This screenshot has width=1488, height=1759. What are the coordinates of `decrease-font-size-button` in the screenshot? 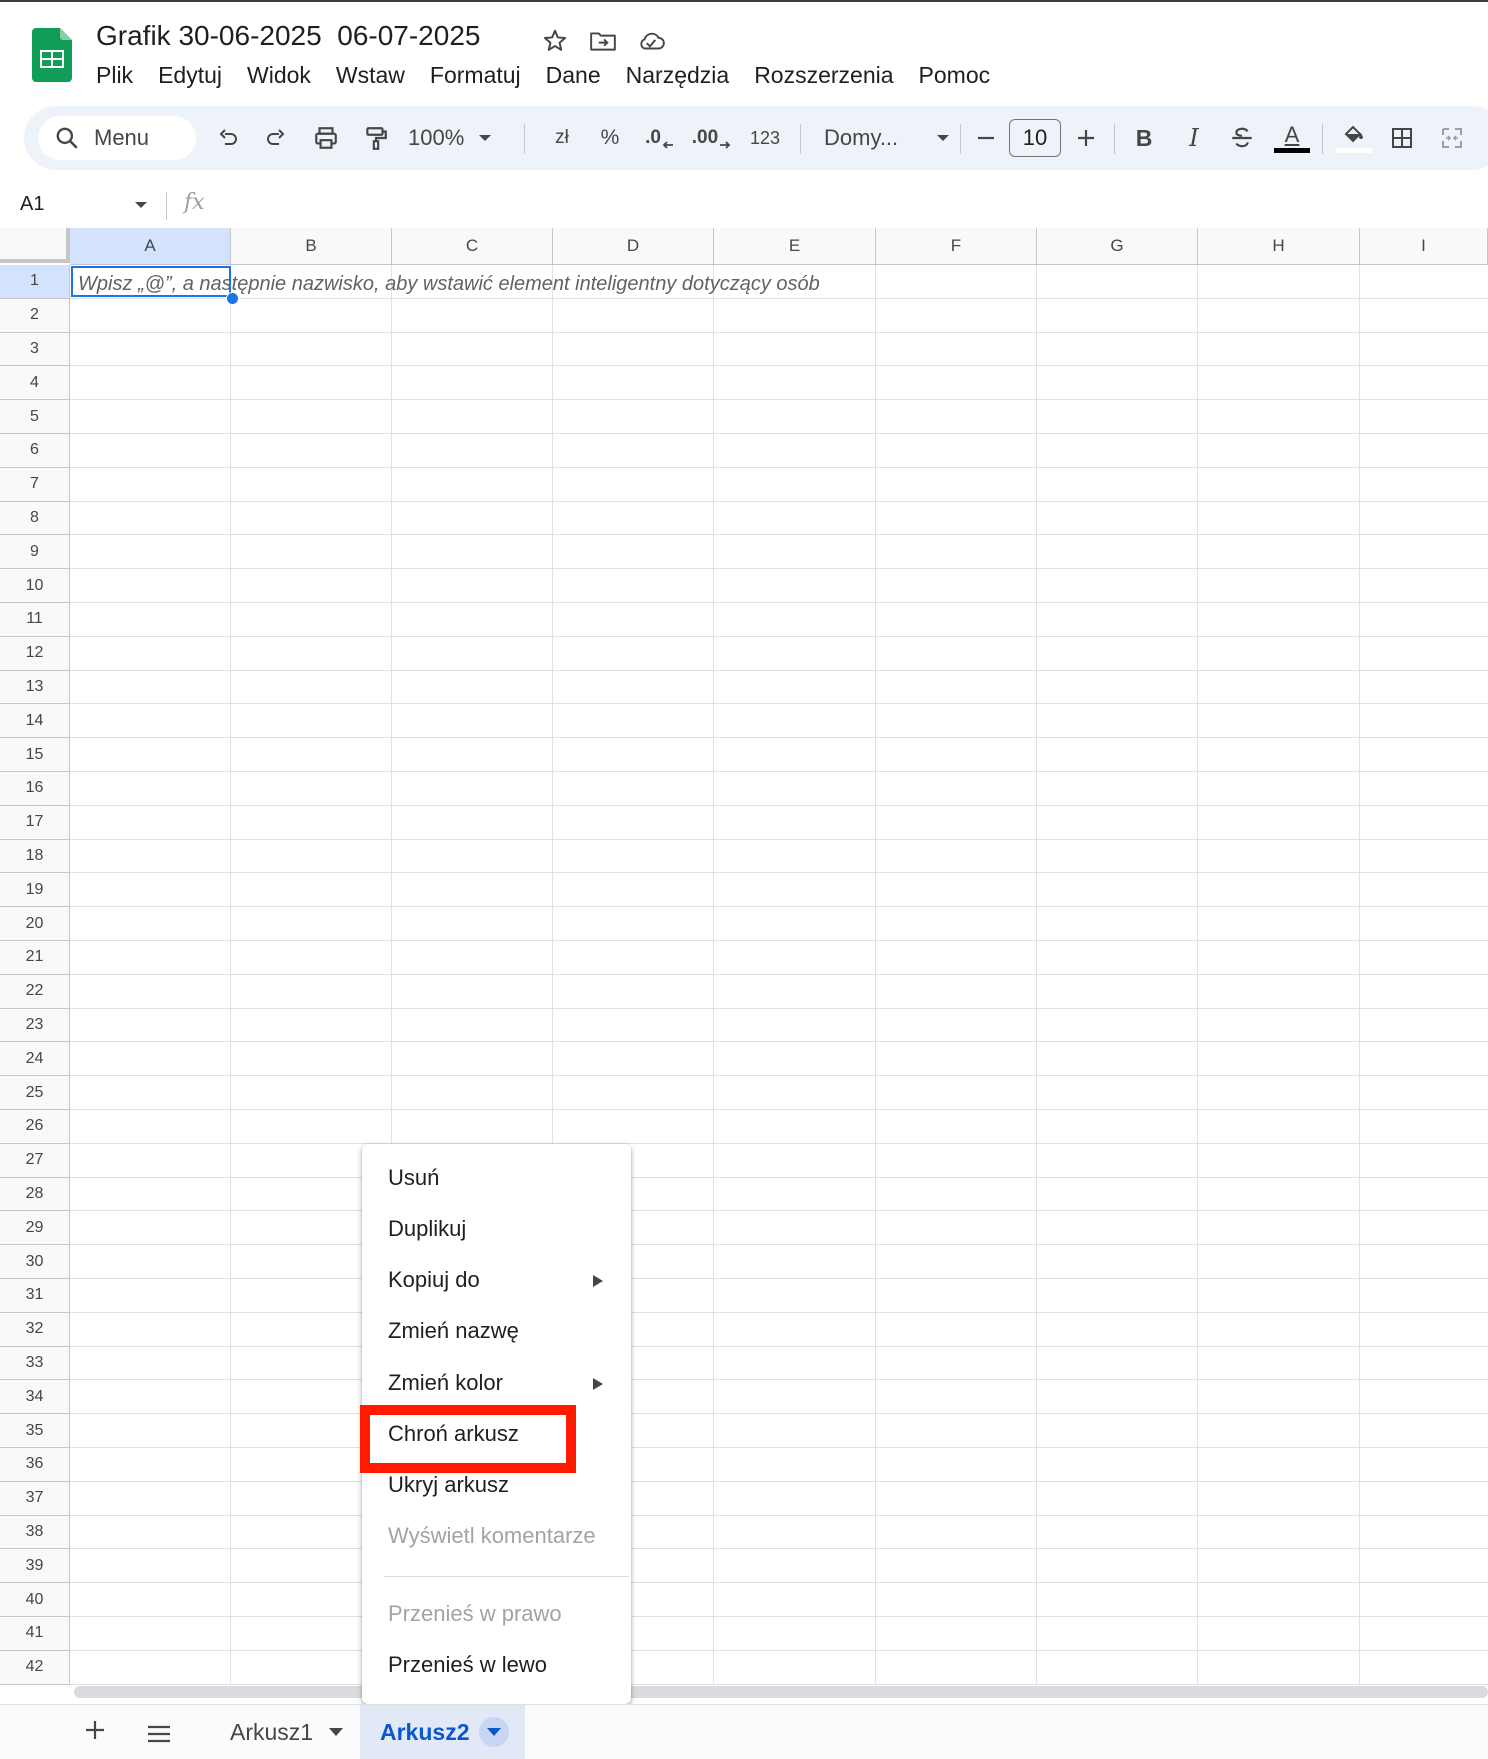 It's located at (986, 138).